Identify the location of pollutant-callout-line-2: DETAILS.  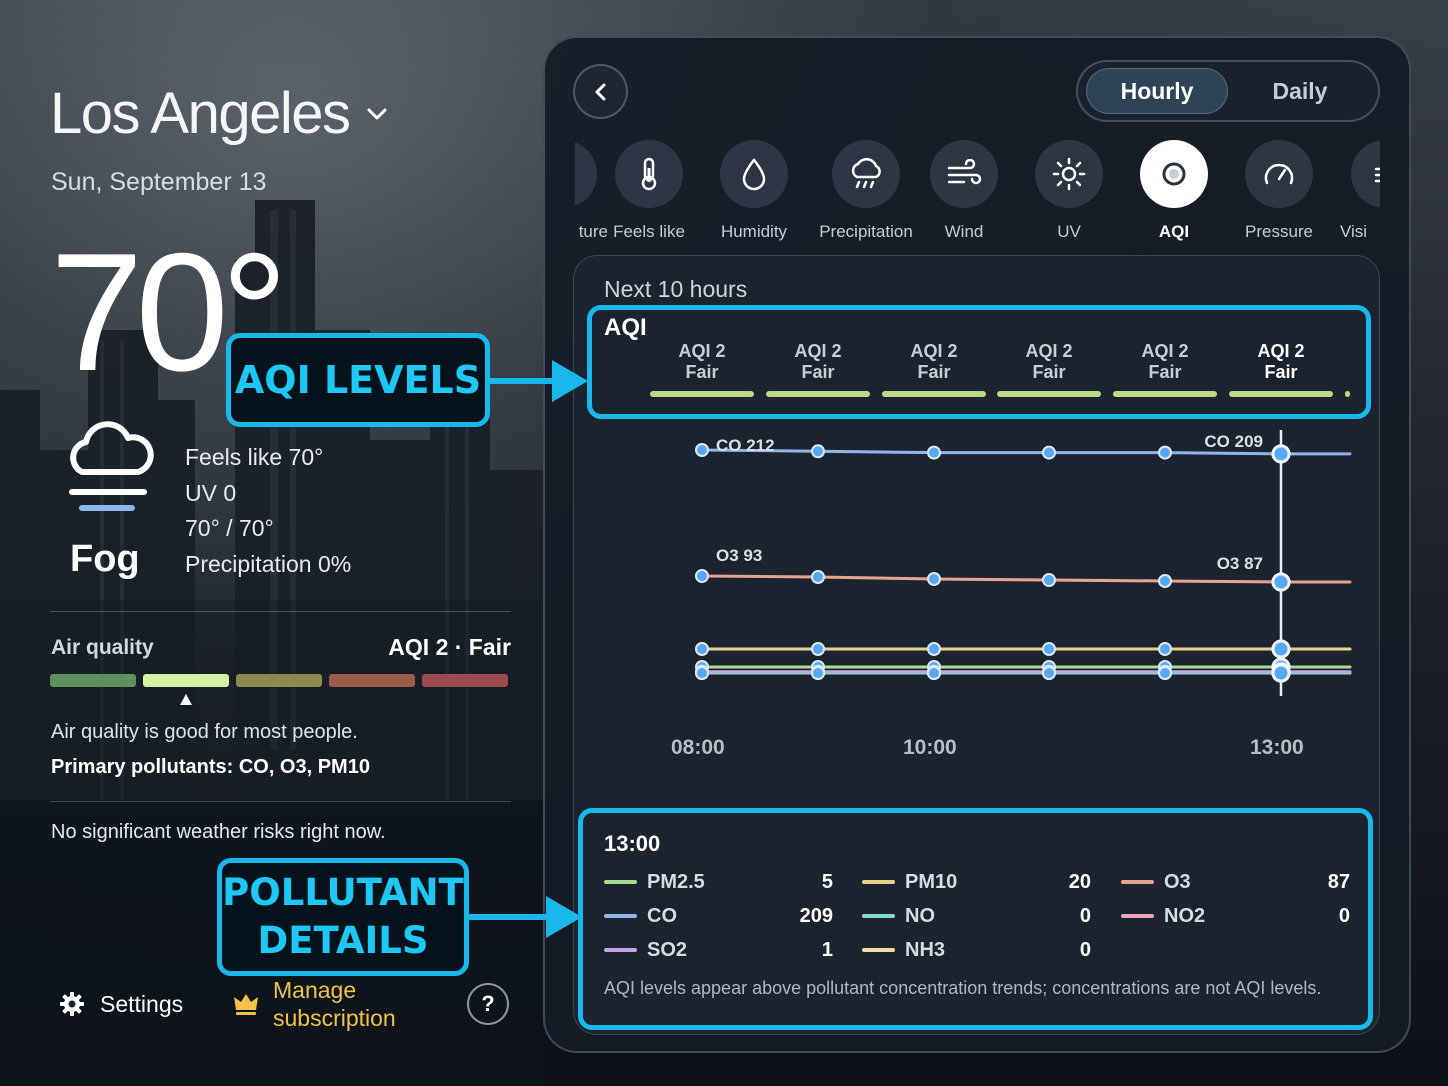
(343, 940).